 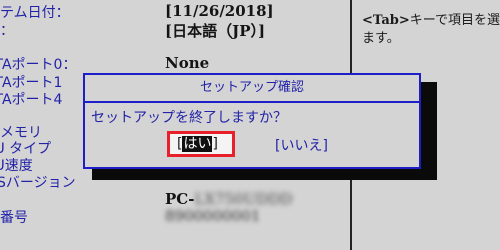 I want to click on model-number-value: PC-LX750UDDD, so click(x=228, y=199).